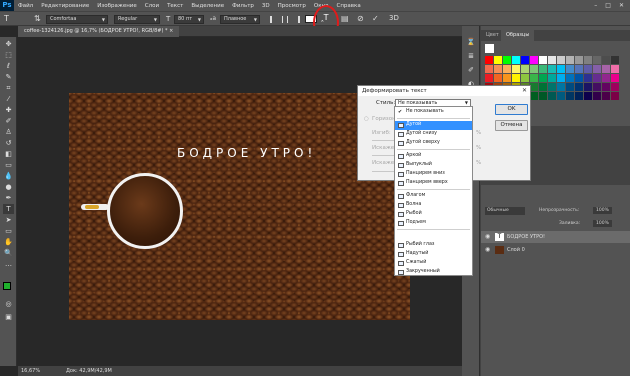 This screenshot has width=630, height=376. I want to click on style-option-flag: Флагом, so click(433, 196).